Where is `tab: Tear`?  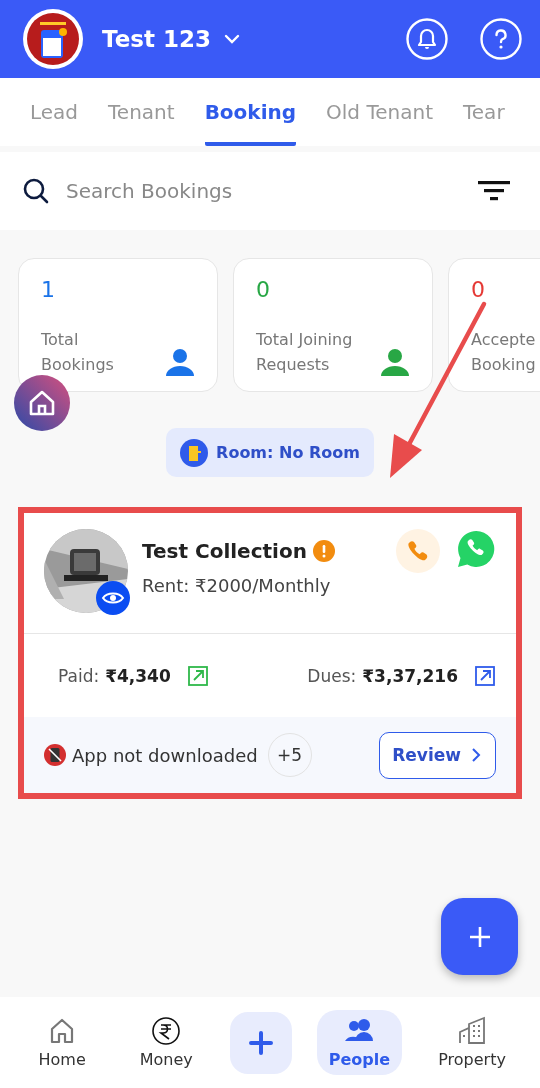 tab: Tear is located at coordinates (484, 112).